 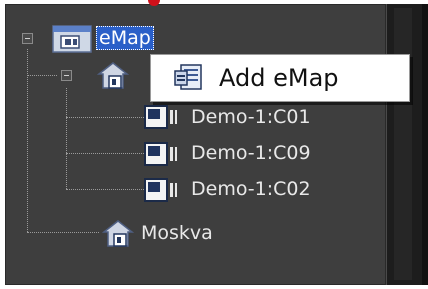 I want to click on tree-node-camera: Demo-1:C02, so click(x=251, y=189).